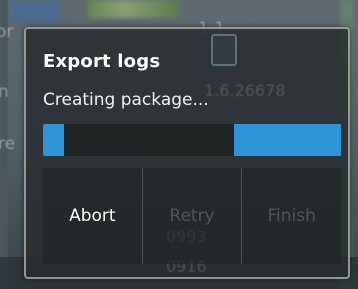 This screenshot has width=358, height=289. What do you see at coordinates (287, 140) in the screenshot?
I see `progress-bar-indeterminate-segment` at bounding box center [287, 140].